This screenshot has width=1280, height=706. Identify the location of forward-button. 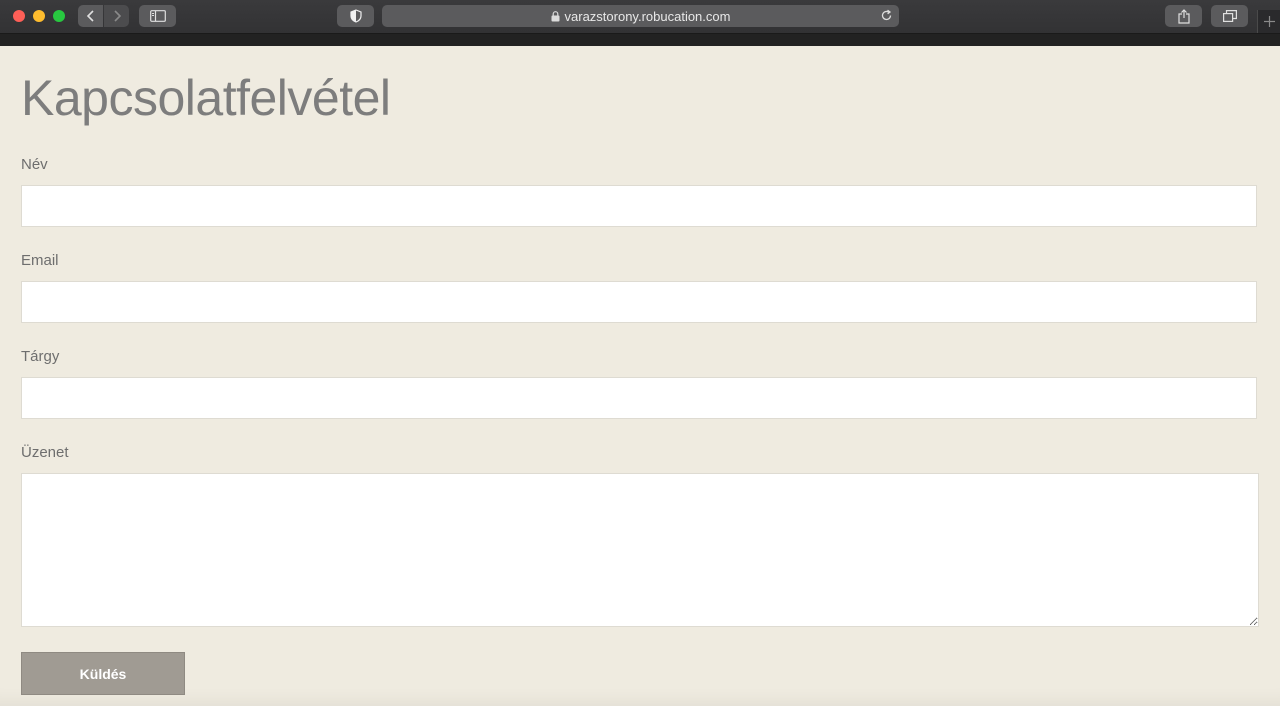
(116, 16).